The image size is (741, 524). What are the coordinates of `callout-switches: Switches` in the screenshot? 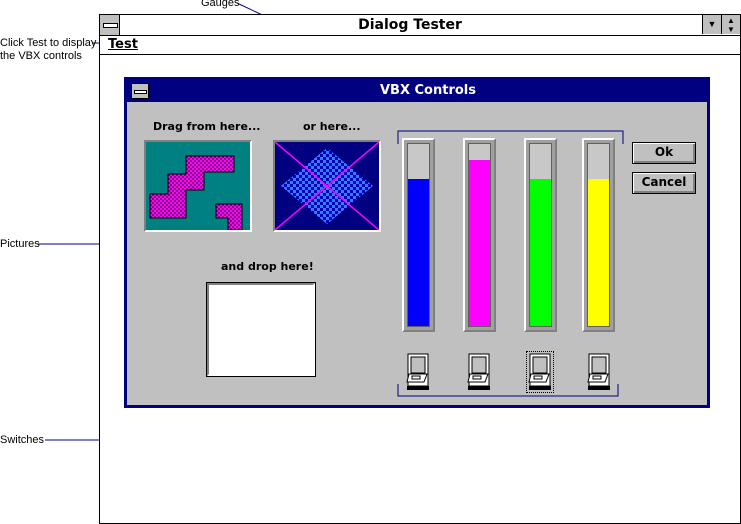 It's located at (22, 440).